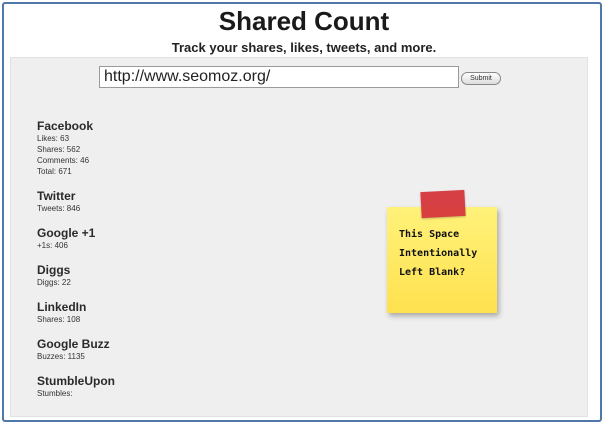 This screenshot has width=608, height=430. I want to click on stat-line: Tweets: 846, so click(59, 208).